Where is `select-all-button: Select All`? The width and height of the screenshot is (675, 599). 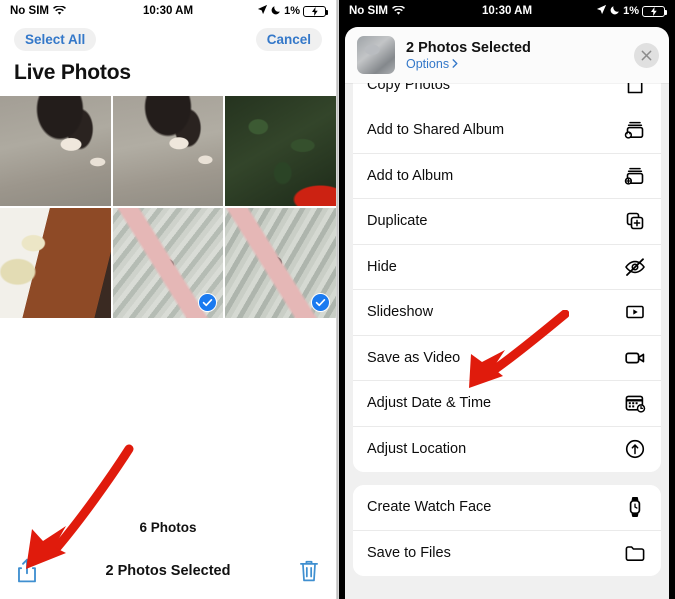 select-all-button: Select All is located at coordinates (55, 39).